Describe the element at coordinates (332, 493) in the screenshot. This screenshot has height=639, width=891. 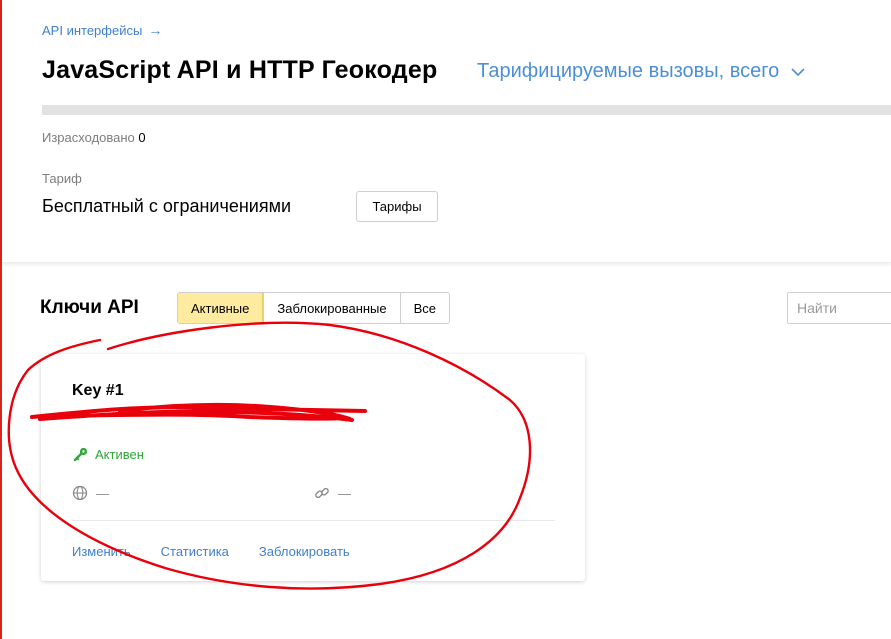
I see `key-referer: —` at that location.